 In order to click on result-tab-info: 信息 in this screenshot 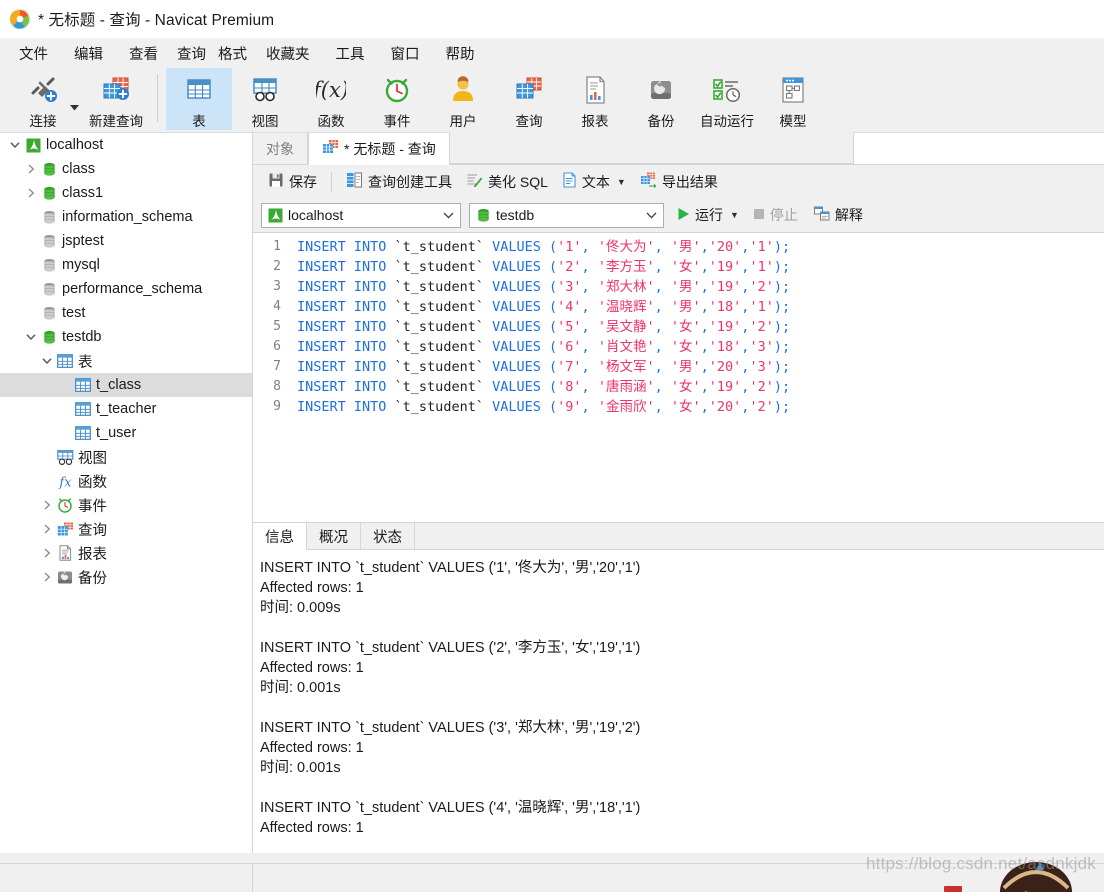, I will do `click(280, 536)`.